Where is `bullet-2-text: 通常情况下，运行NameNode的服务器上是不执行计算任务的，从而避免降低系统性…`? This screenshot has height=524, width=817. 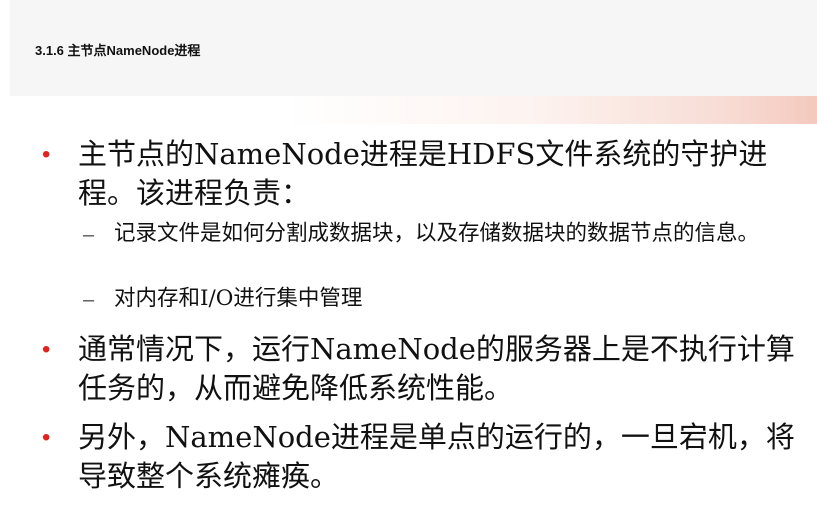
bullet-2-text: 通常情况下，运行NameNode的服务器上是不执行计算任务的，从而避免降低系统性… is located at coordinates (436, 368).